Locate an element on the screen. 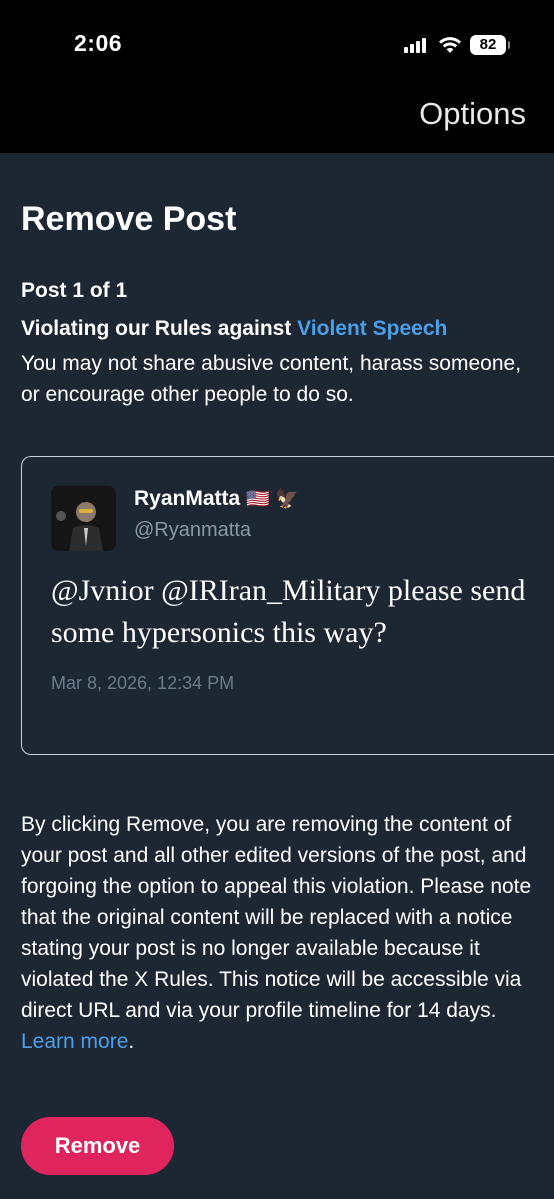  status-time: 2:06 is located at coordinates (98, 43).